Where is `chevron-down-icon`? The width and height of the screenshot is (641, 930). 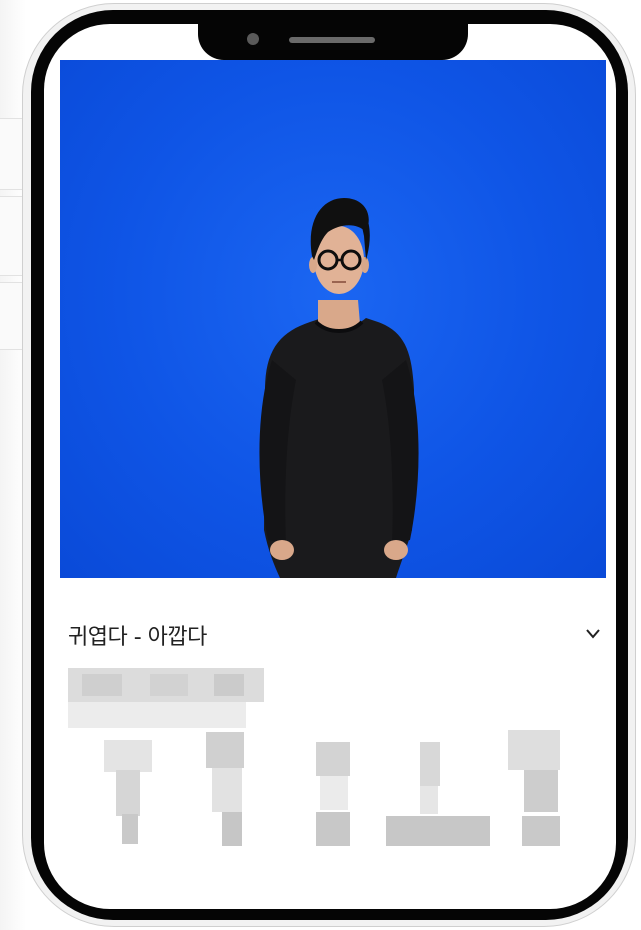
chevron-down-icon is located at coordinates (593, 633).